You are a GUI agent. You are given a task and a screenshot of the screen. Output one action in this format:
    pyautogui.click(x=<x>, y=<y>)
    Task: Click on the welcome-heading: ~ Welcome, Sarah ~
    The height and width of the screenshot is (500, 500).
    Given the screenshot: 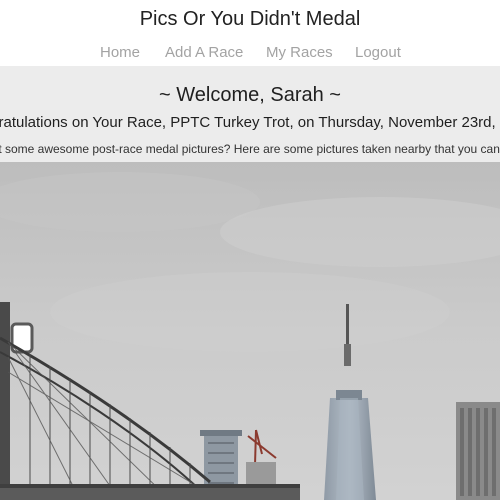 What is the action you would take?
    pyautogui.click(x=250, y=95)
    